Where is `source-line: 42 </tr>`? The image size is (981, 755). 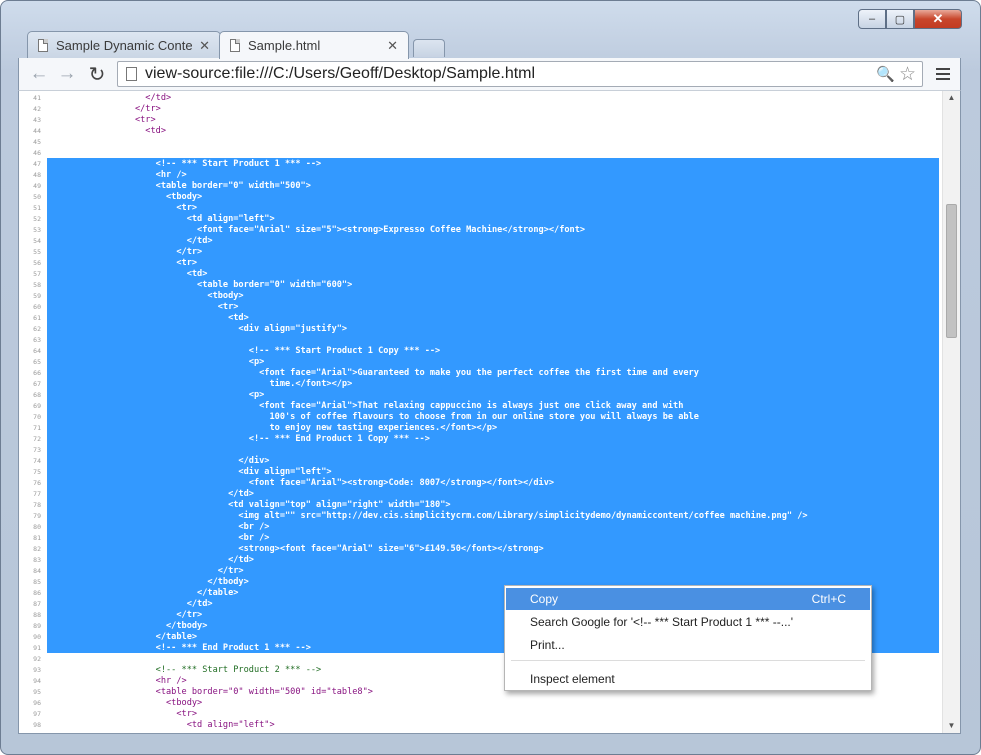
source-line: 42 </tr> is located at coordinates (479, 109).